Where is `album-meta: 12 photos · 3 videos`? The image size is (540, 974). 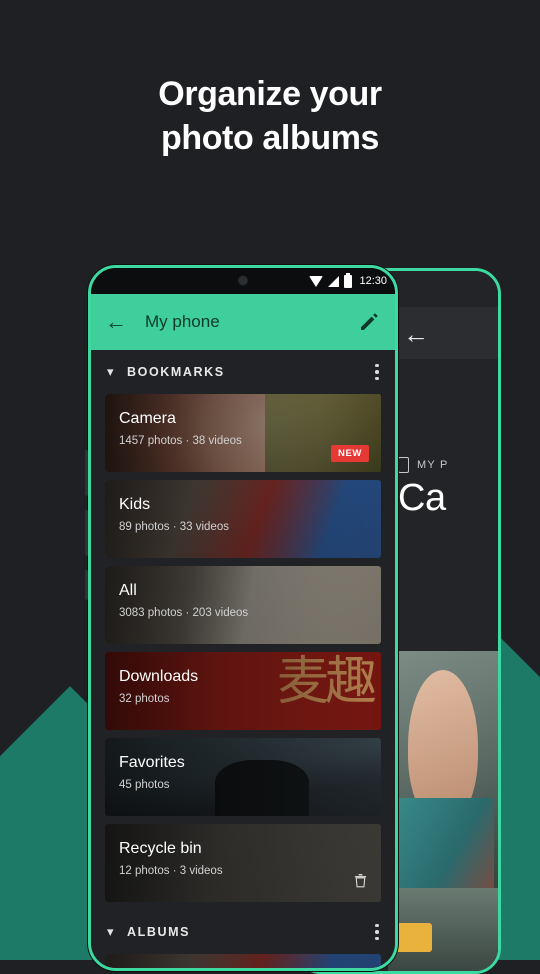 album-meta: 12 photos · 3 videos is located at coordinates (171, 871).